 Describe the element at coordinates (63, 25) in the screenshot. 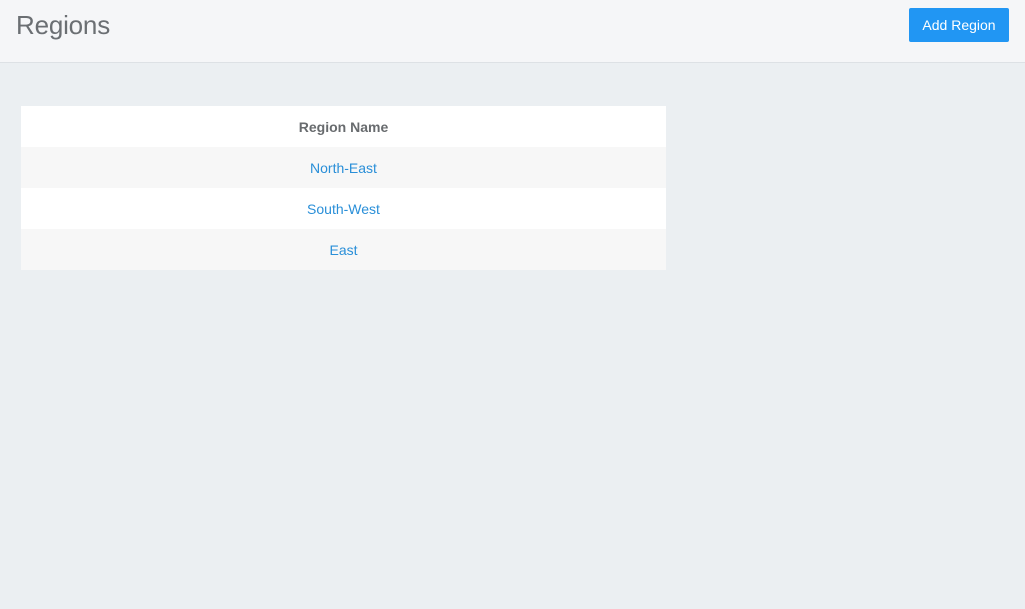

I see `page-title: Regions` at that location.